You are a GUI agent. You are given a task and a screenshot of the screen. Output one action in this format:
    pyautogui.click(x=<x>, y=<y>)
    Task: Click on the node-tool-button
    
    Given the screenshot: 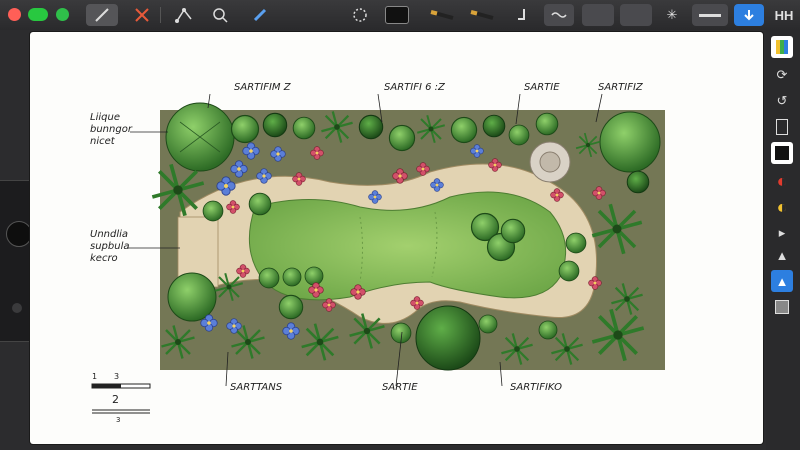 What is the action you would take?
    pyautogui.click(x=184, y=15)
    